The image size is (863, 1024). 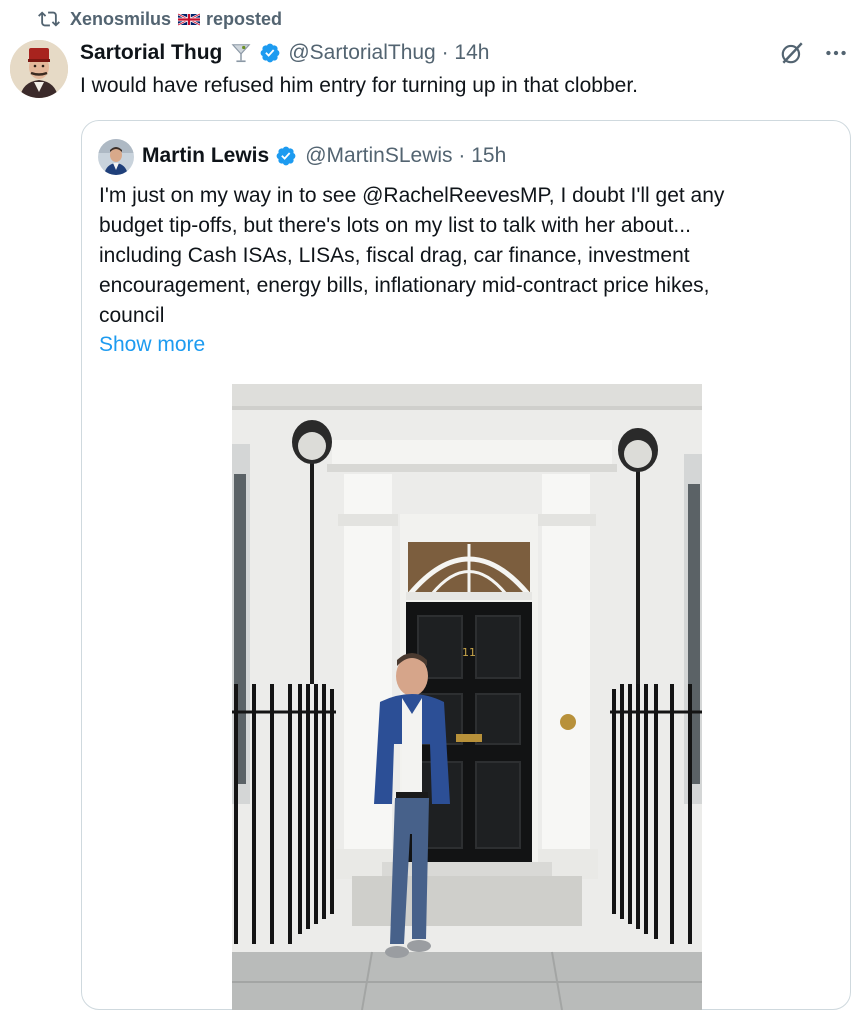 I want to click on quoted-display-name: Martin Lewis, so click(x=205, y=156).